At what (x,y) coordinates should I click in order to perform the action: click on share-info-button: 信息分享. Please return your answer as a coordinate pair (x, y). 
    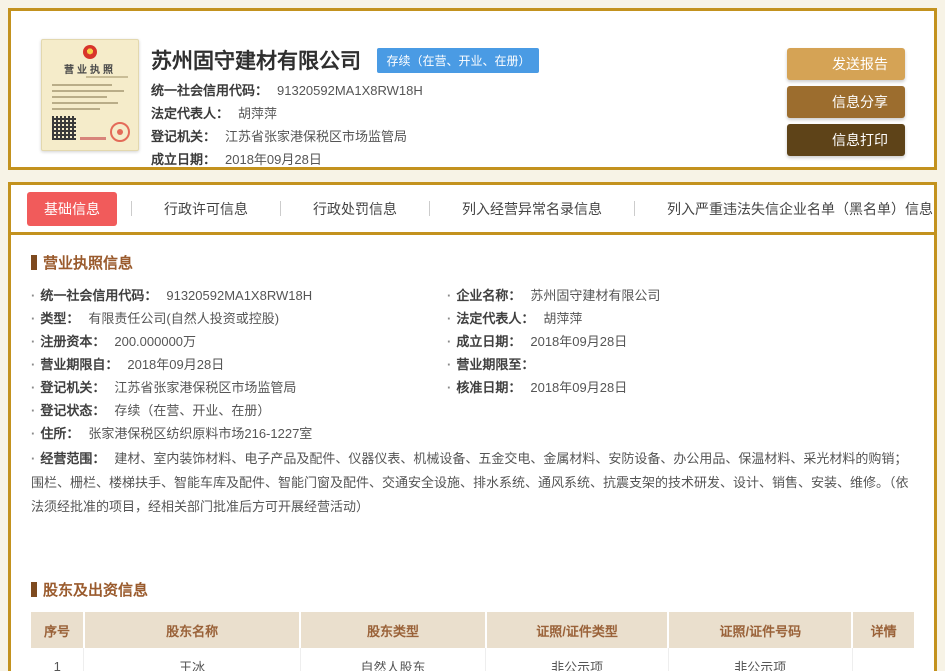
    Looking at the image, I should click on (846, 102).